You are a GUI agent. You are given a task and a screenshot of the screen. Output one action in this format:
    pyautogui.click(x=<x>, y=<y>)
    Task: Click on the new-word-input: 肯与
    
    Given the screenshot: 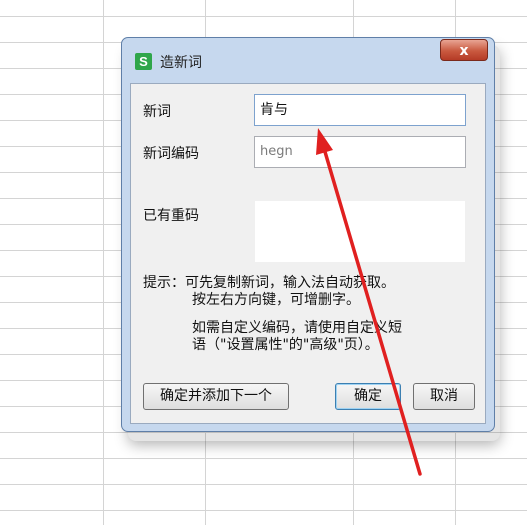 What is the action you would take?
    pyautogui.click(x=360, y=110)
    